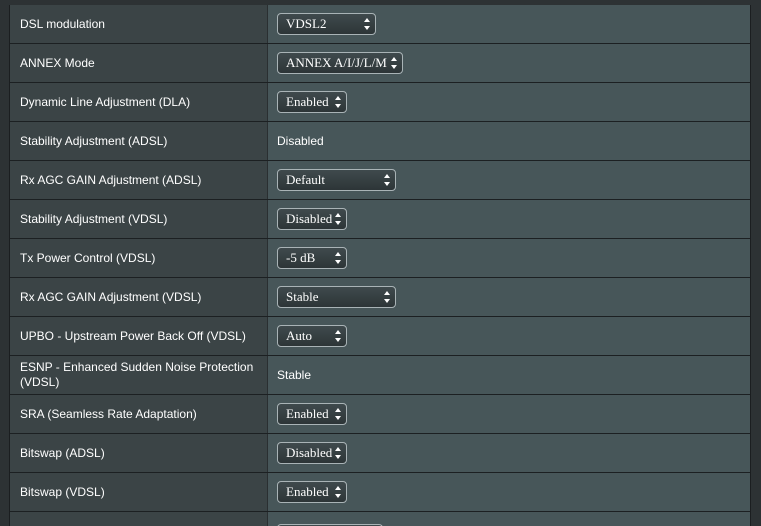 The image size is (761, 526). Describe the element at coordinates (509, 519) in the screenshot. I see `row-value-cell` at that location.